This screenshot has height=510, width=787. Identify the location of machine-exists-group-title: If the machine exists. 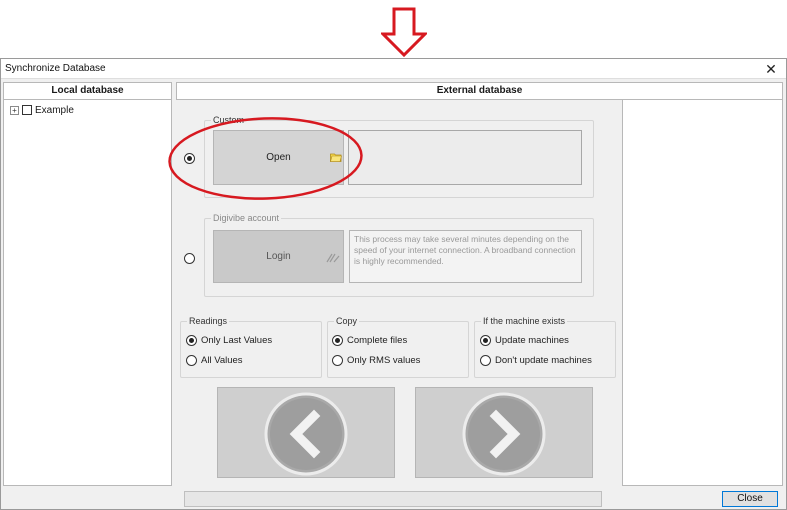
(524, 321).